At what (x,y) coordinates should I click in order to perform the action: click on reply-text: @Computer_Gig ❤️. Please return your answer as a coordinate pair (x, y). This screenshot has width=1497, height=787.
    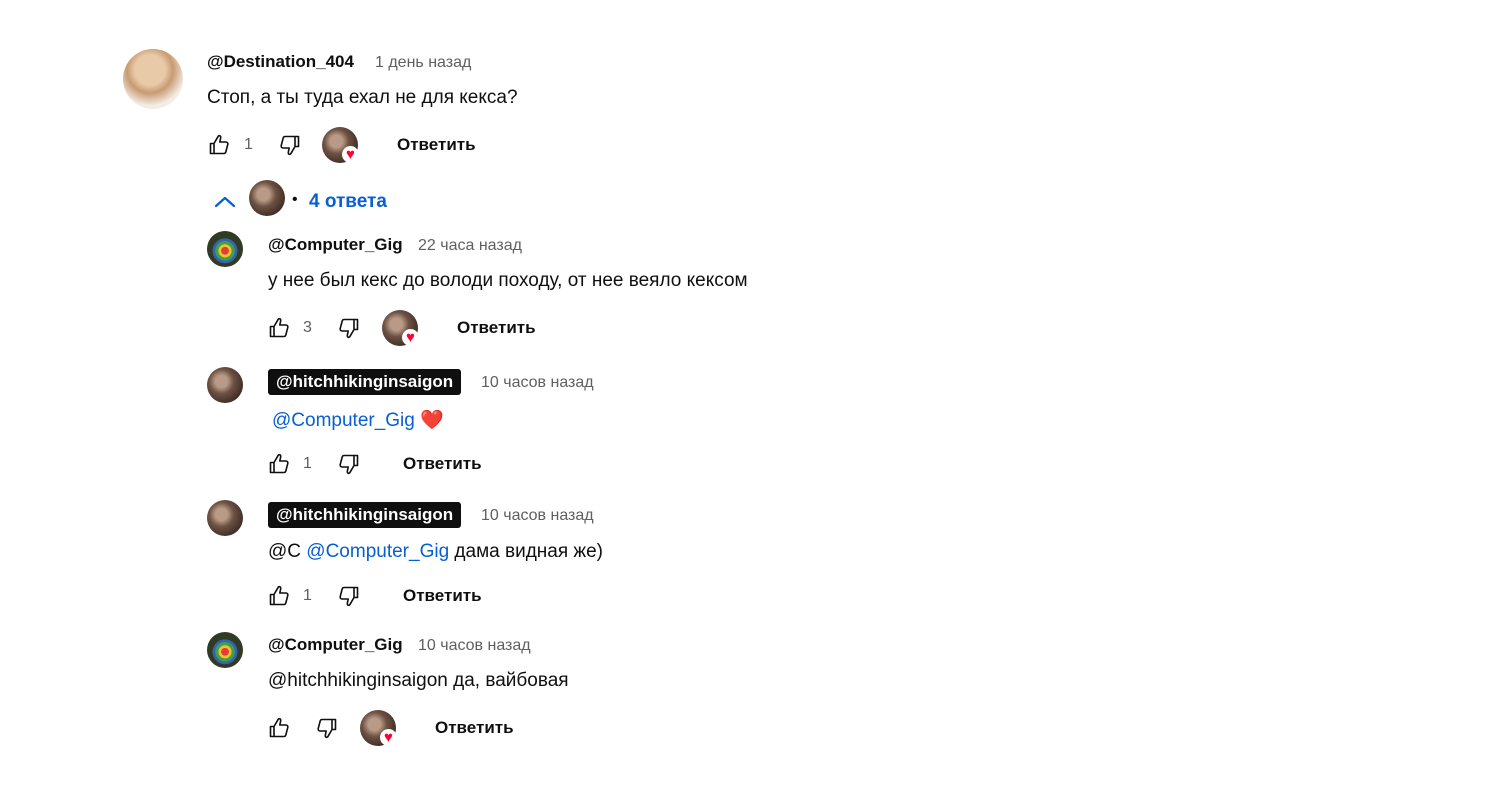
    Looking at the image, I should click on (358, 420).